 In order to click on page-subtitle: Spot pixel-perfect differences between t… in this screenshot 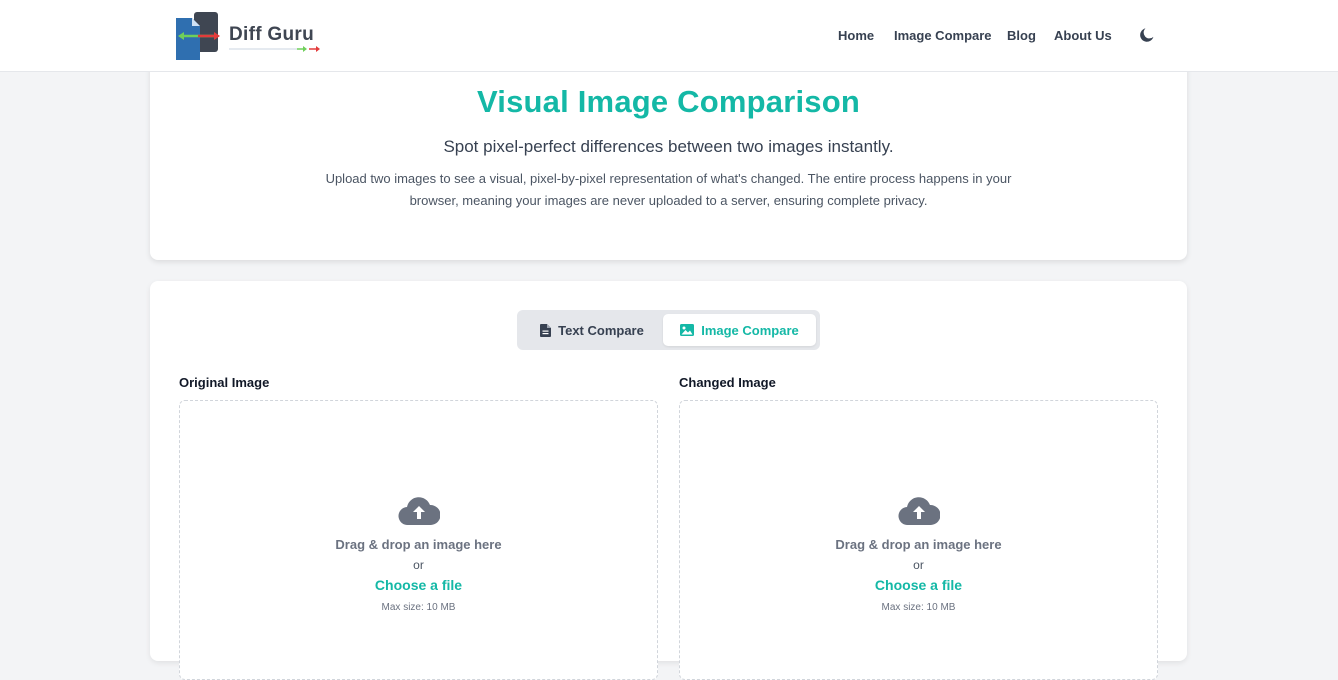, I will do `click(668, 146)`.